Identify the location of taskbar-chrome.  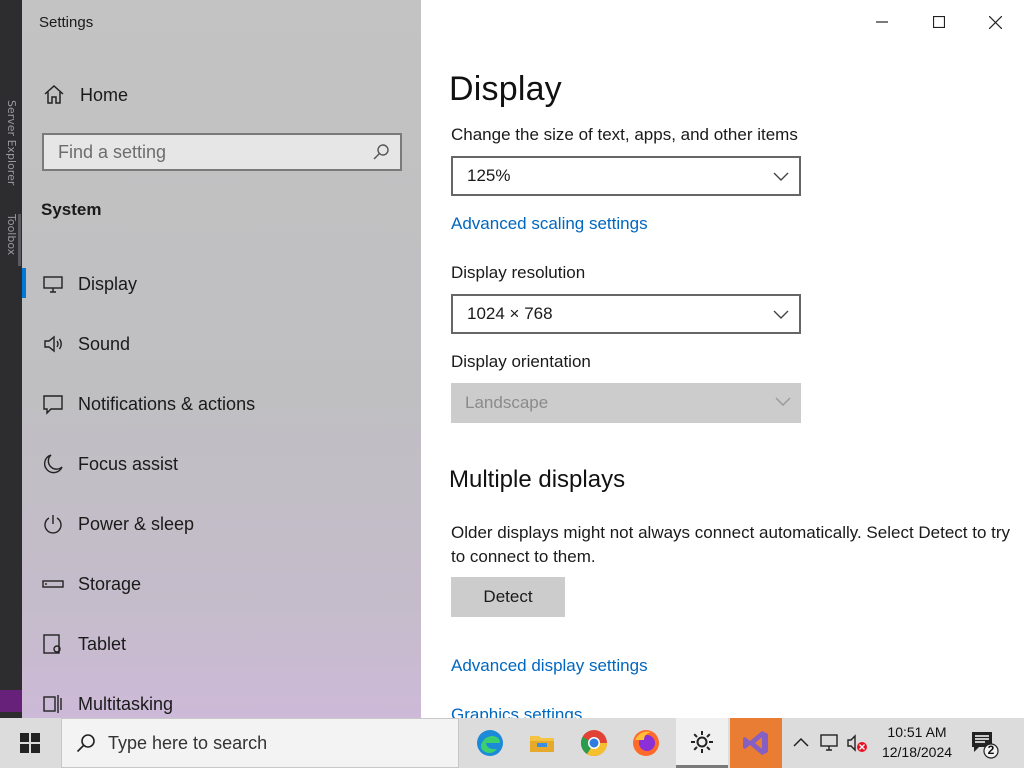
(594, 743).